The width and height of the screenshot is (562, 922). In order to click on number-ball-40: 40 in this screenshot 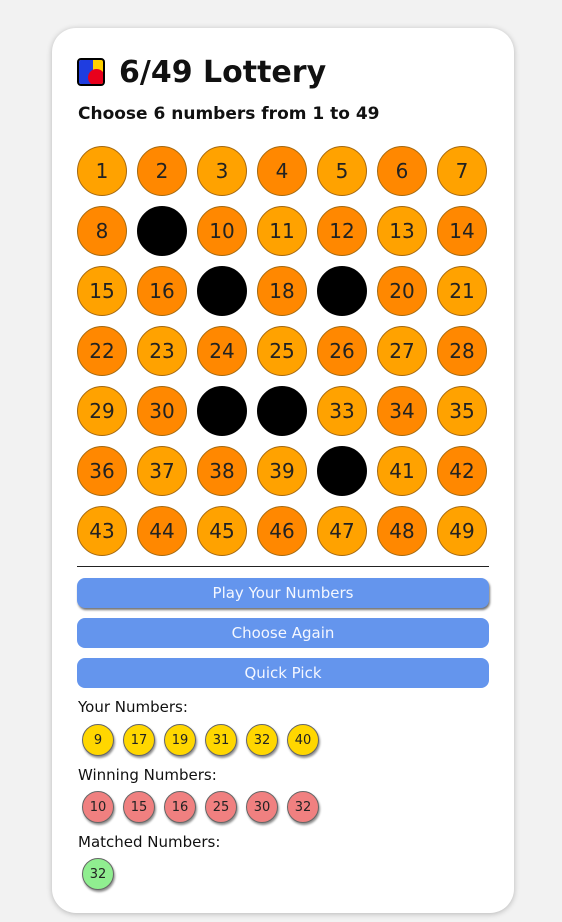, I will do `click(342, 471)`.